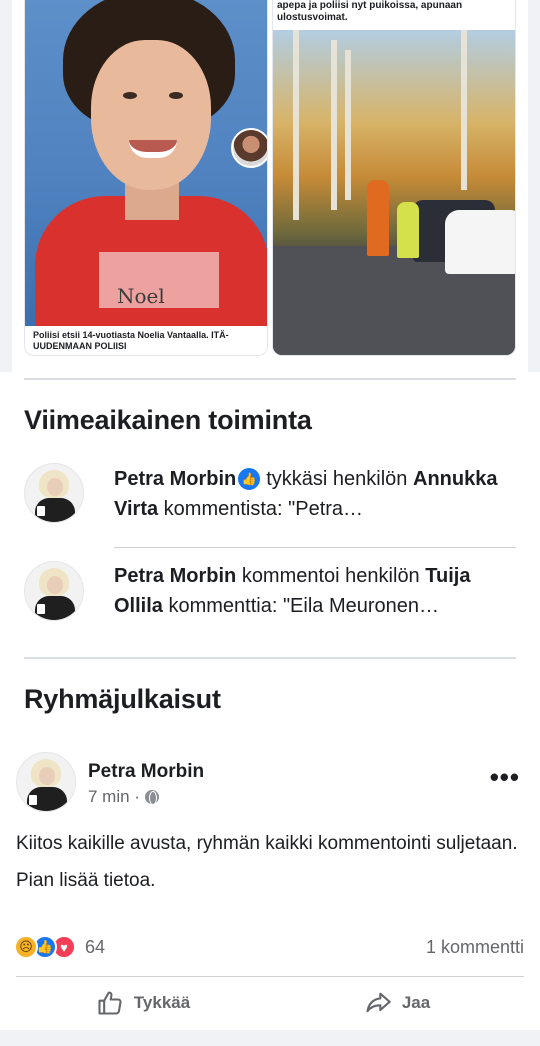  I want to click on inset-avatar-thumbnail, so click(249, 148).